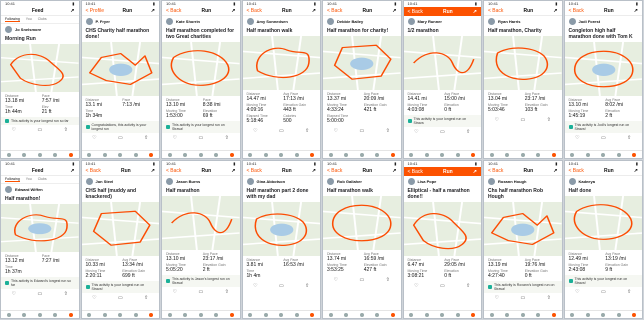 The height and width of the screenshot is (320, 644). I want to click on feed-tab: Clubs, so click(42, 19).